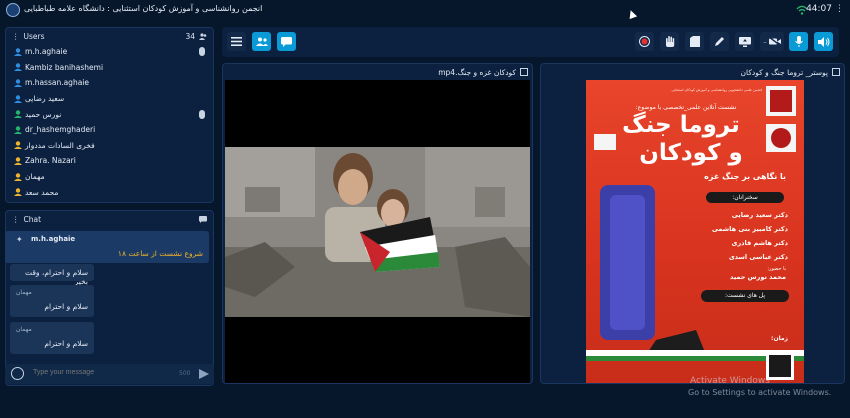  I want to click on user-name: محمد سعد, so click(42, 192).